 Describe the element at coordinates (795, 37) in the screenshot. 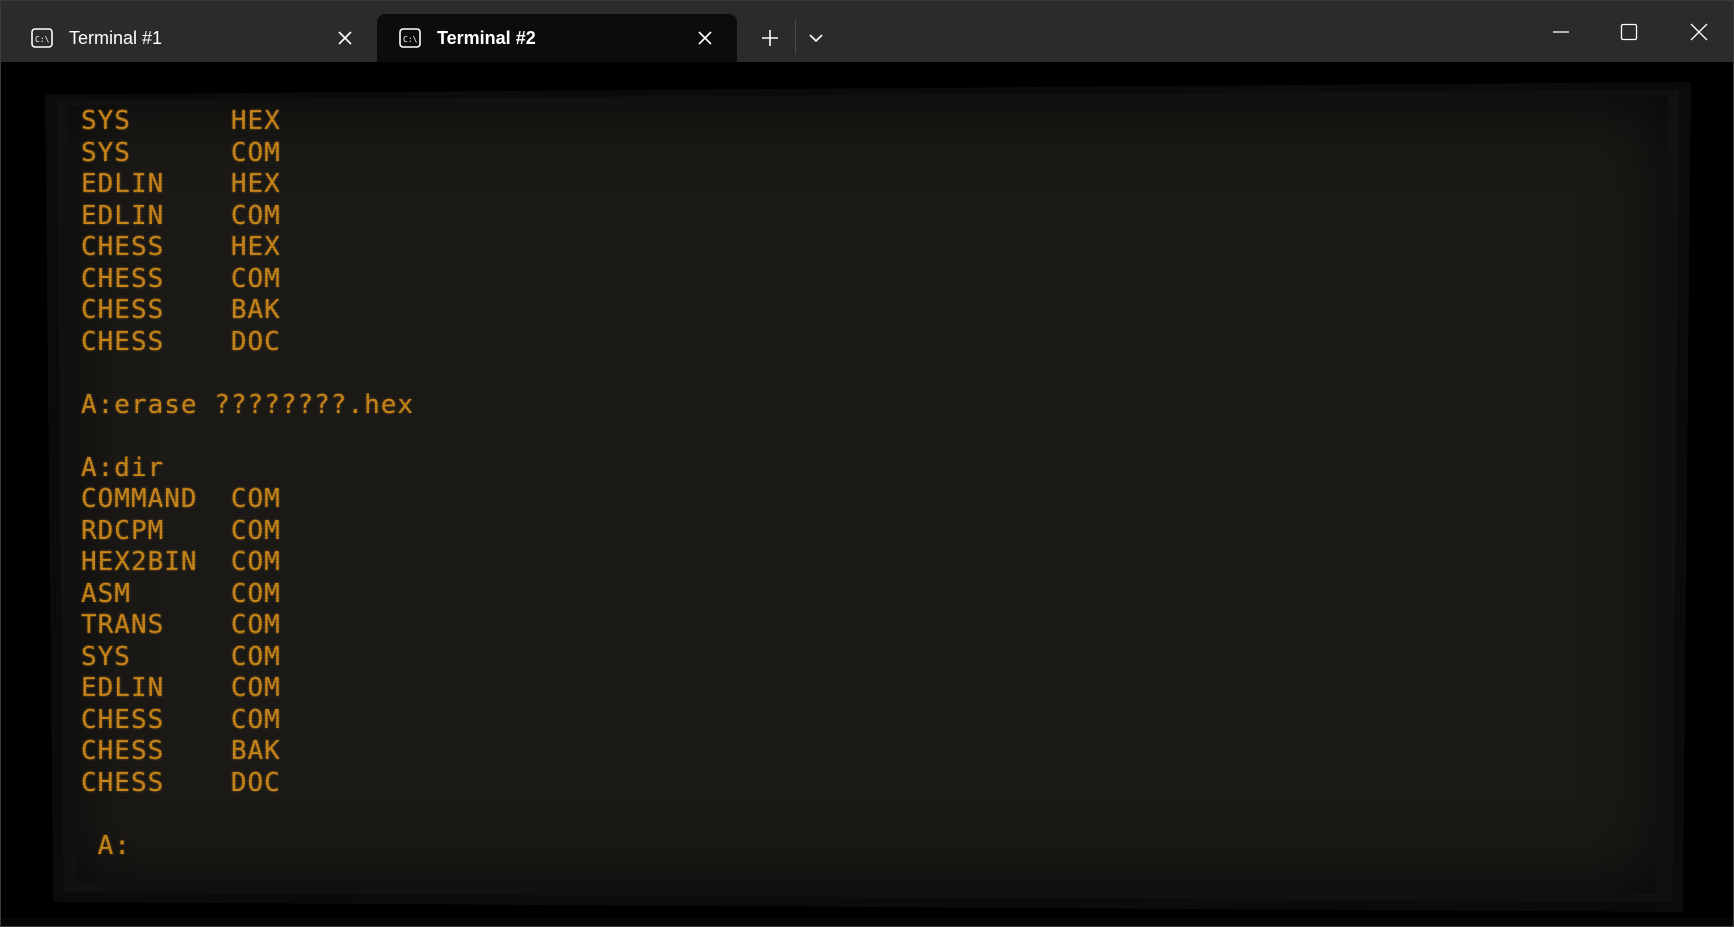

I see `tab-separator` at that location.